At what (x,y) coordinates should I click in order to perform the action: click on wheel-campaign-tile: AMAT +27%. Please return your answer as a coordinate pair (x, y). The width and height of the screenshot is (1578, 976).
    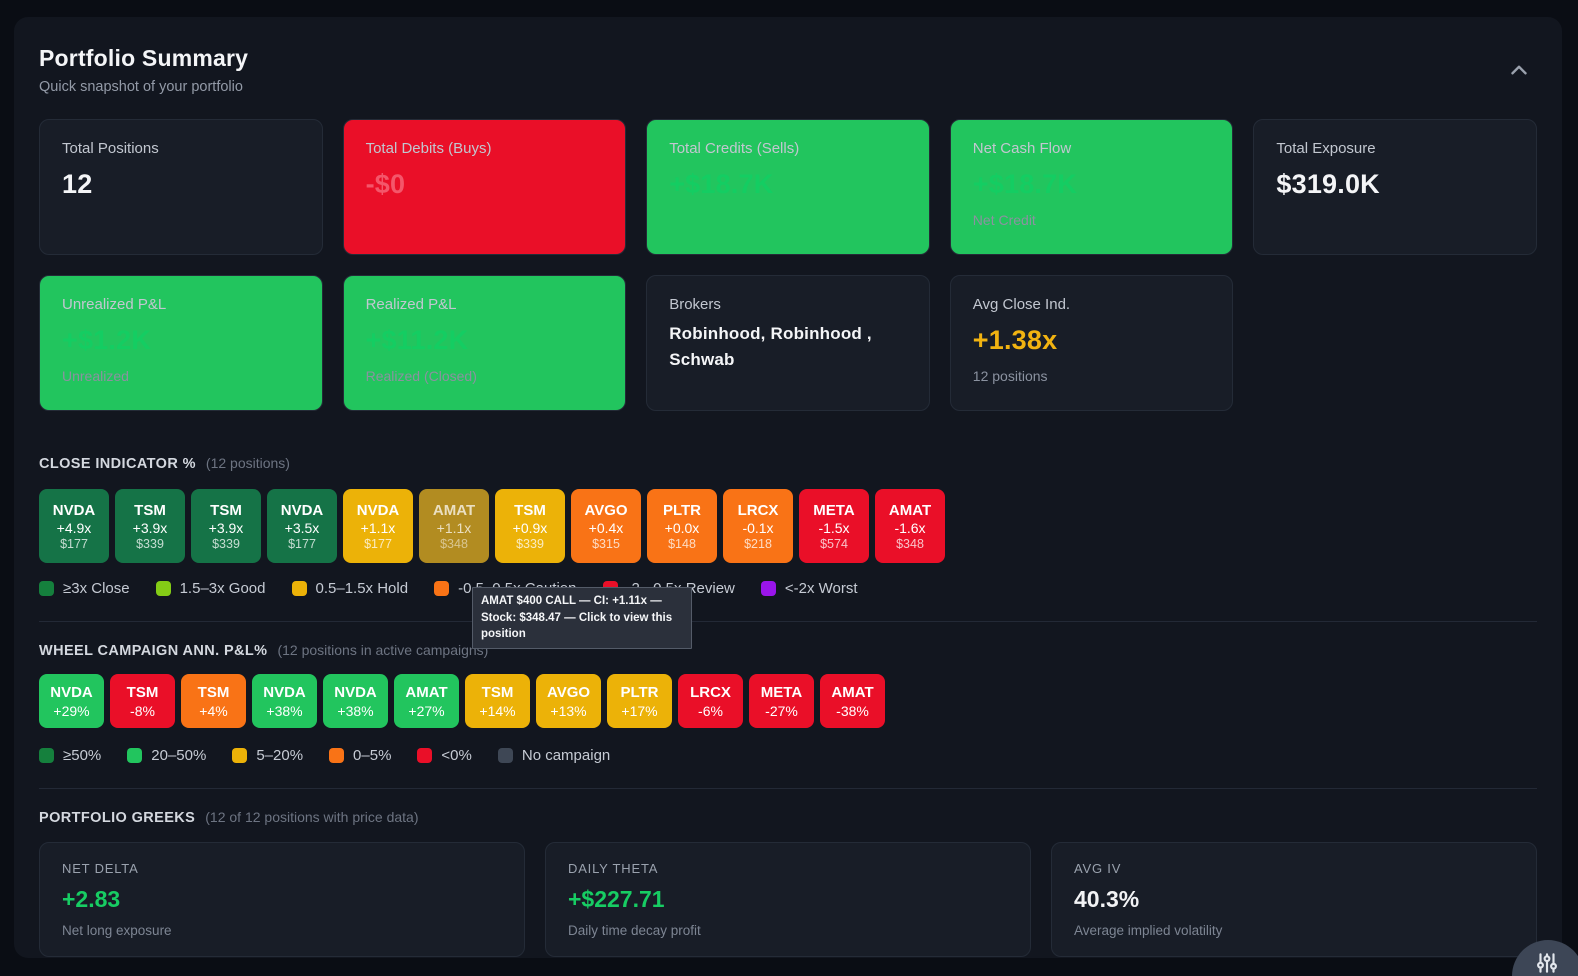
    Looking at the image, I should click on (426, 701).